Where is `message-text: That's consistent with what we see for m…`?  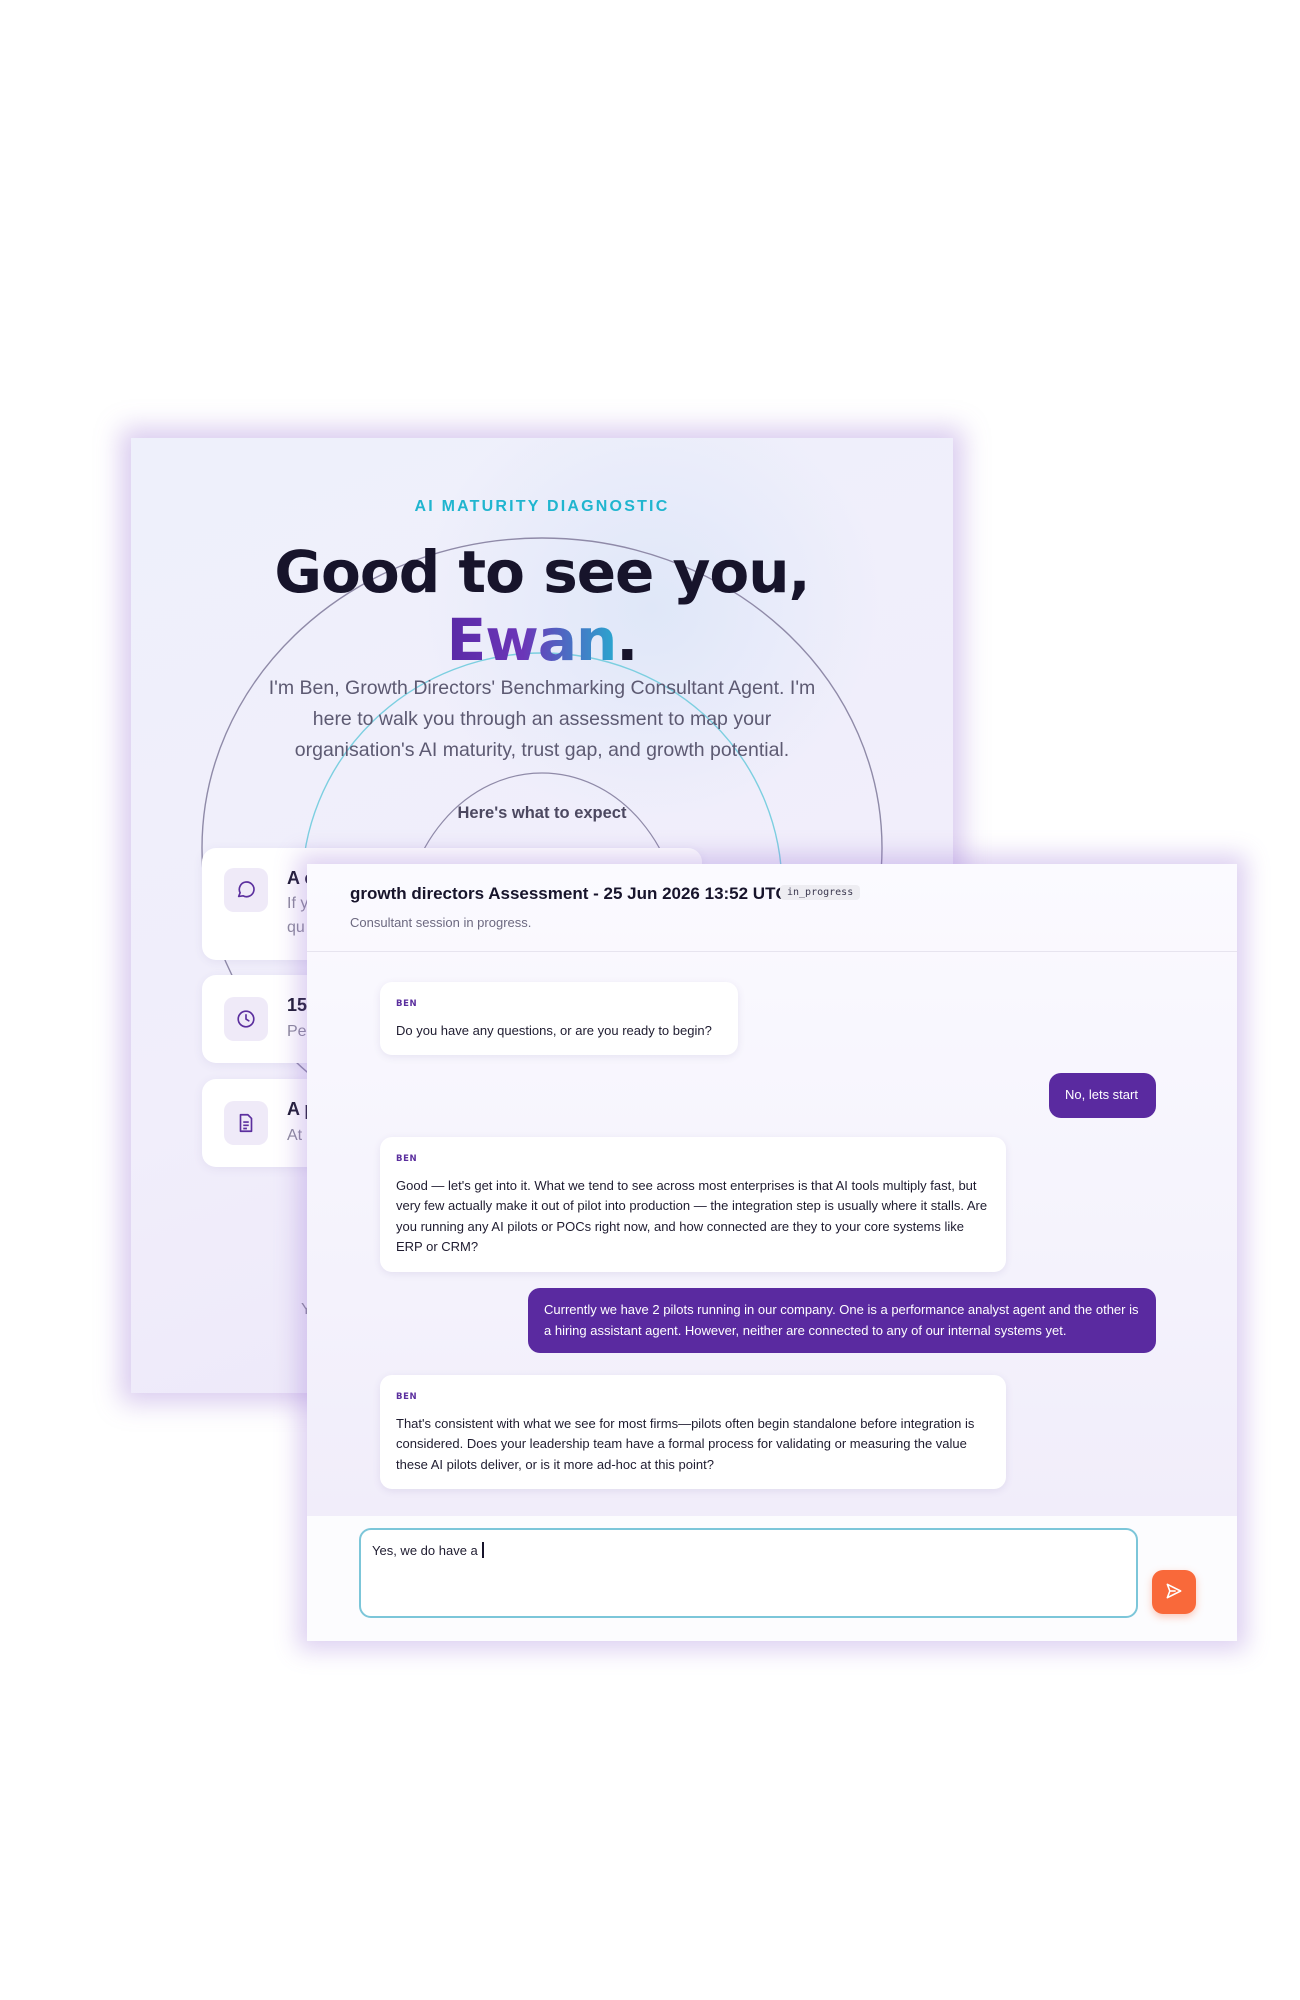 message-text: That's consistent with what we see for m… is located at coordinates (685, 1443).